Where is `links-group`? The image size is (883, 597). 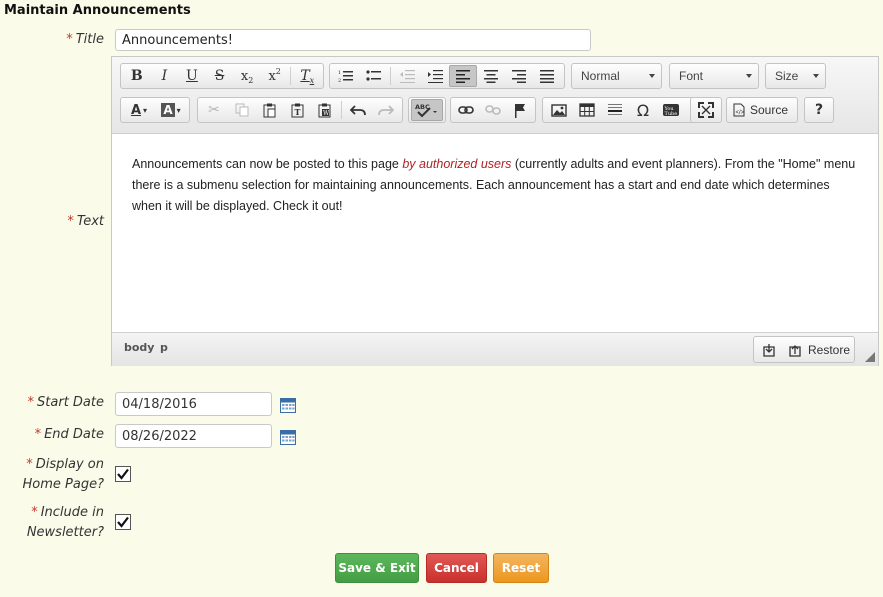
links-group is located at coordinates (493, 110).